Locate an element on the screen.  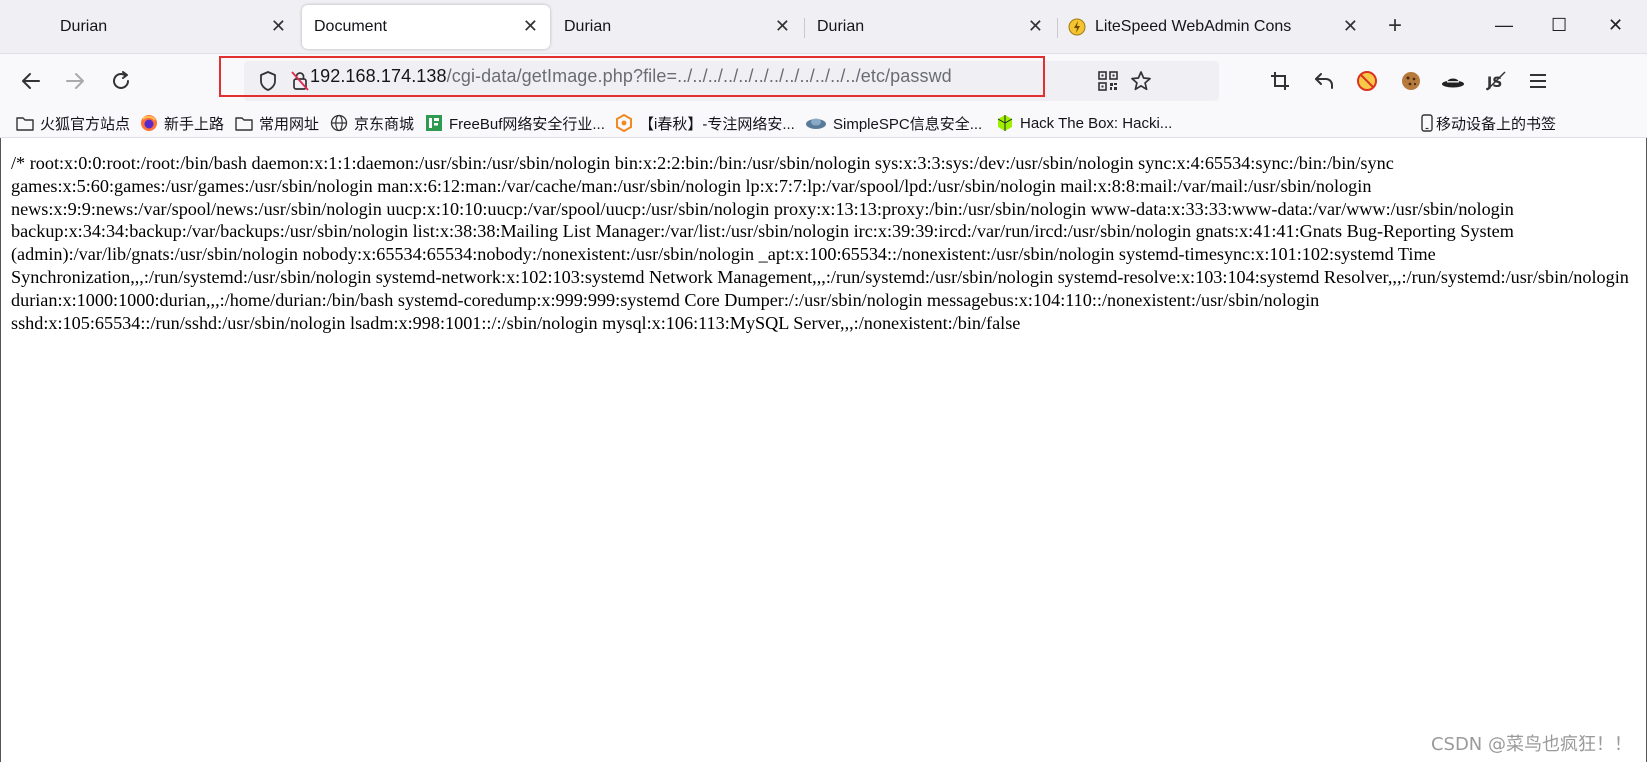
litespeed-favicon-icon is located at coordinates (1077, 27).